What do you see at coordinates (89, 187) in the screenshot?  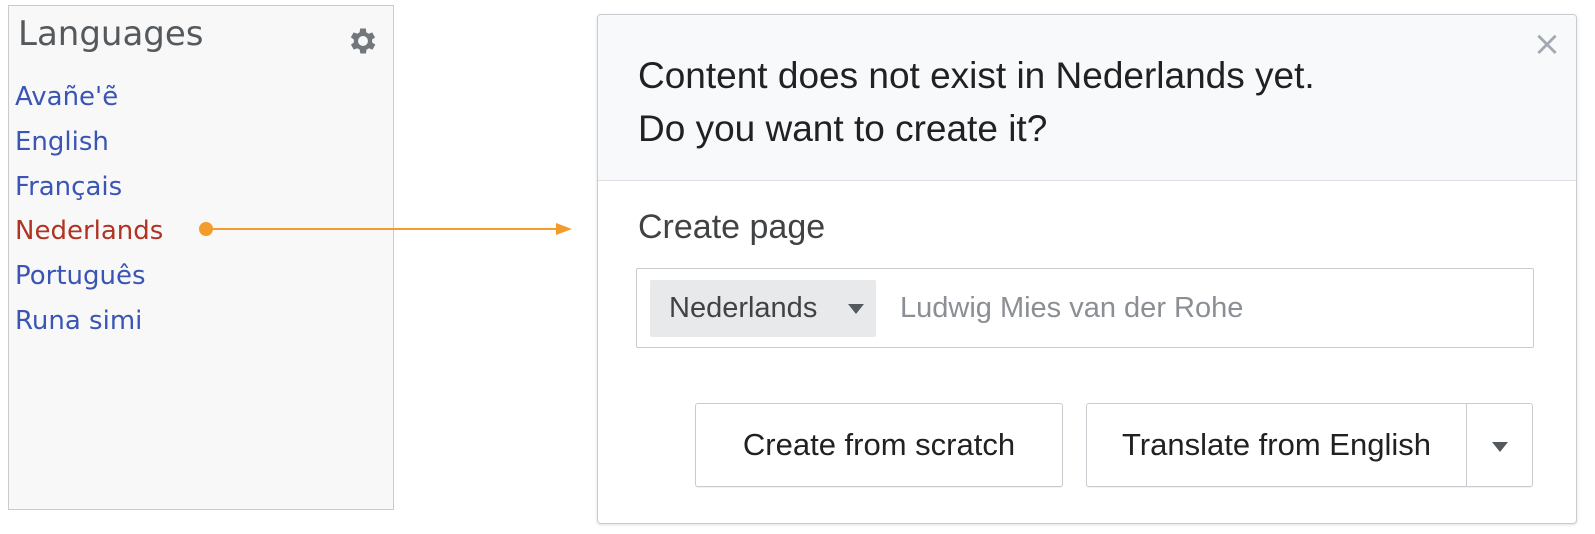 I see `language-link-francais: Français` at bounding box center [89, 187].